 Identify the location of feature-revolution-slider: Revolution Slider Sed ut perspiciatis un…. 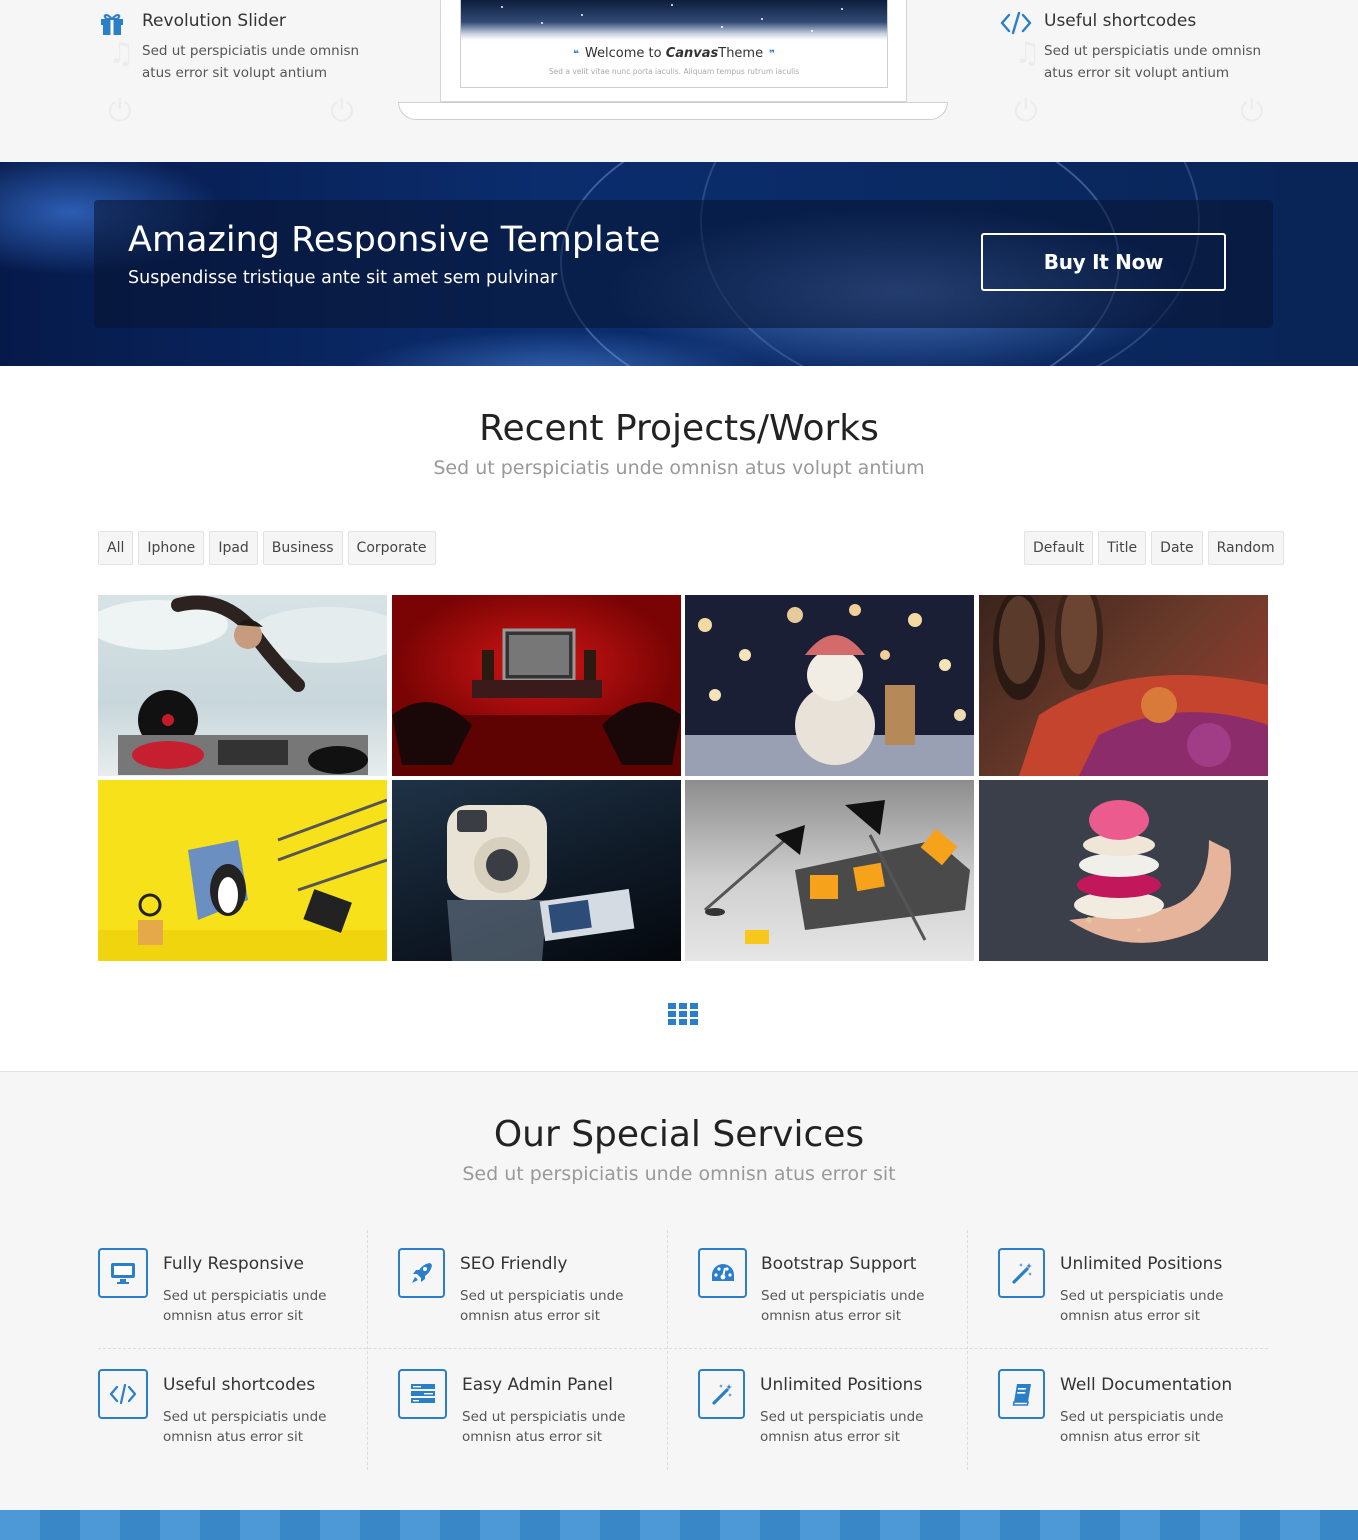
(248, 46).